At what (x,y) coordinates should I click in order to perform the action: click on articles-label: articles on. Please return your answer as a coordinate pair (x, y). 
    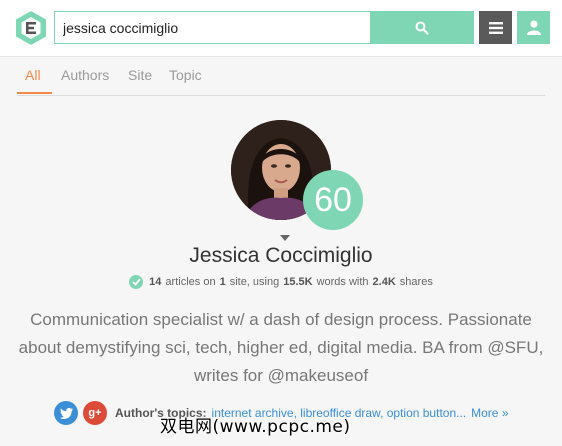
    Looking at the image, I should click on (190, 282).